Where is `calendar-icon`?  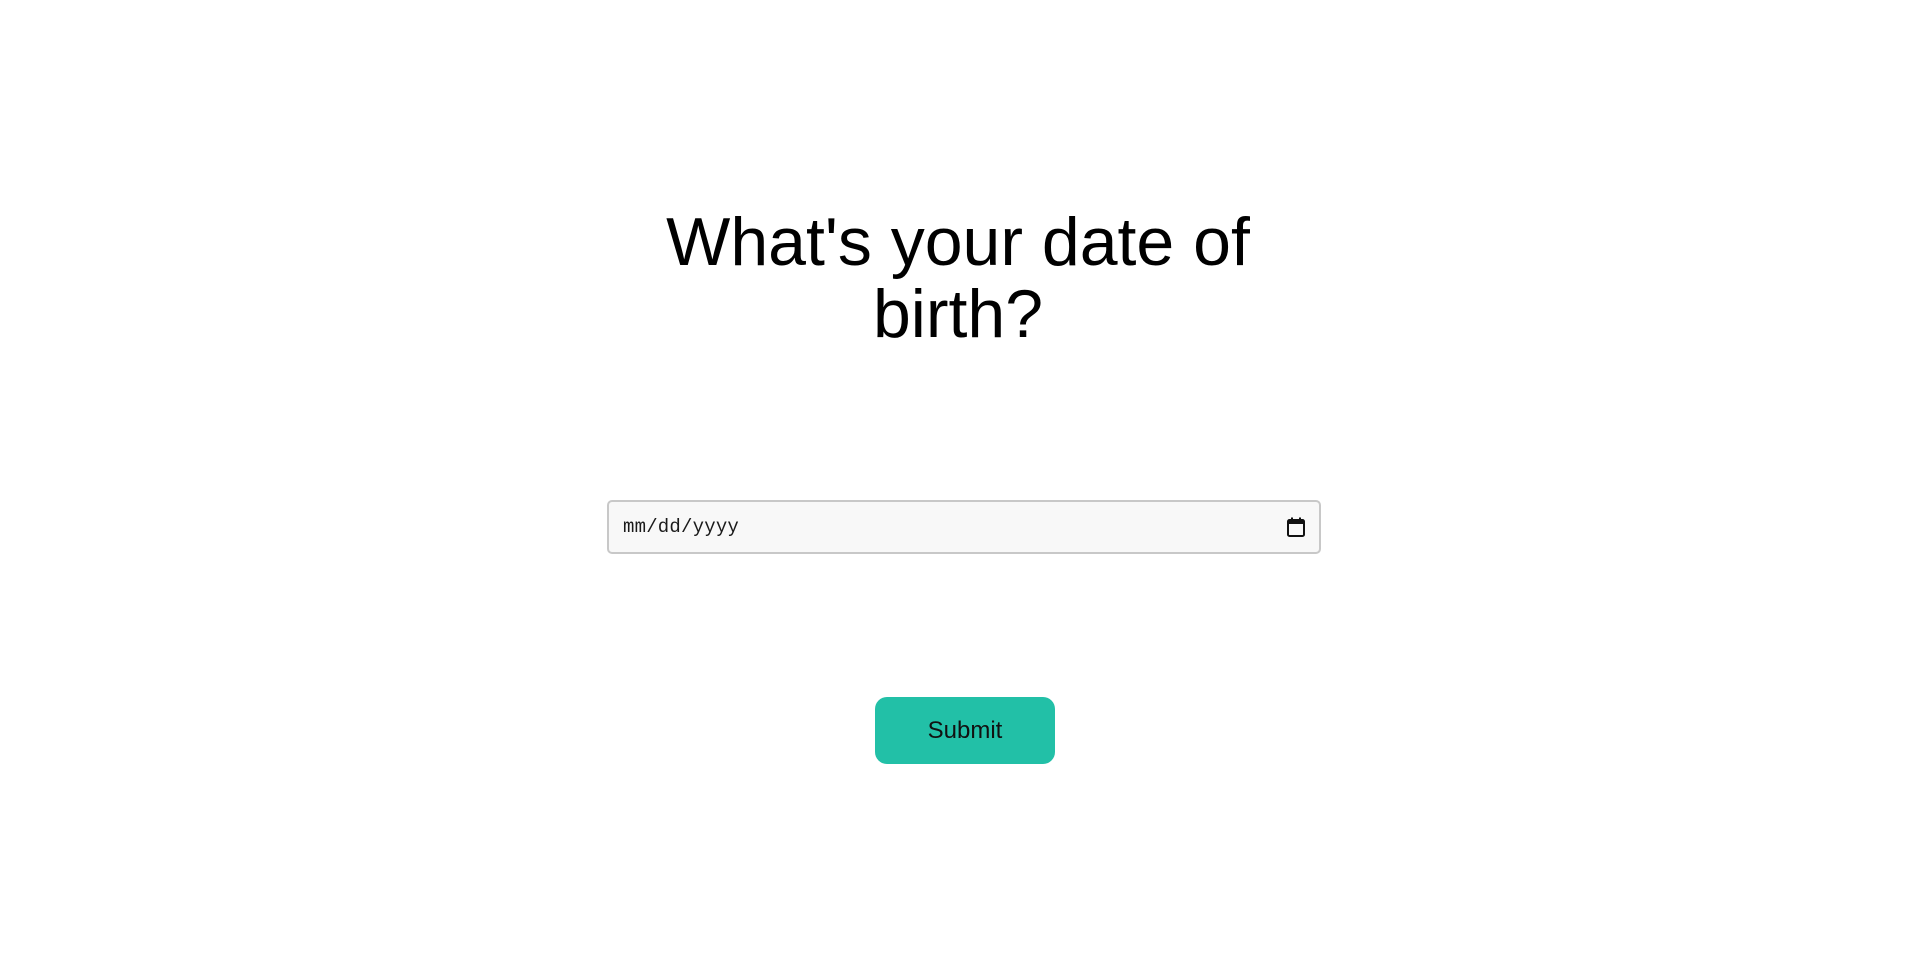
calendar-icon is located at coordinates (1296, 527).